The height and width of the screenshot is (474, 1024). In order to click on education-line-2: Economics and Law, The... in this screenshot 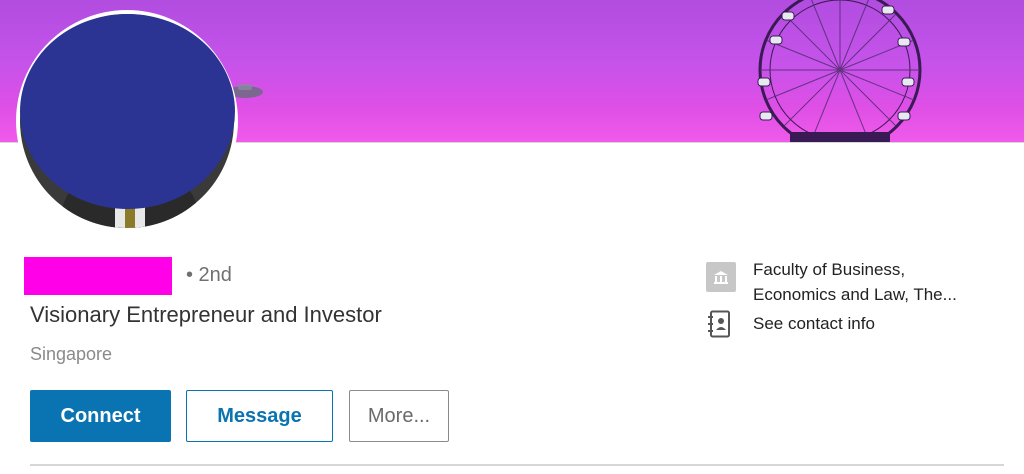, I will do `click(855, 294)`.